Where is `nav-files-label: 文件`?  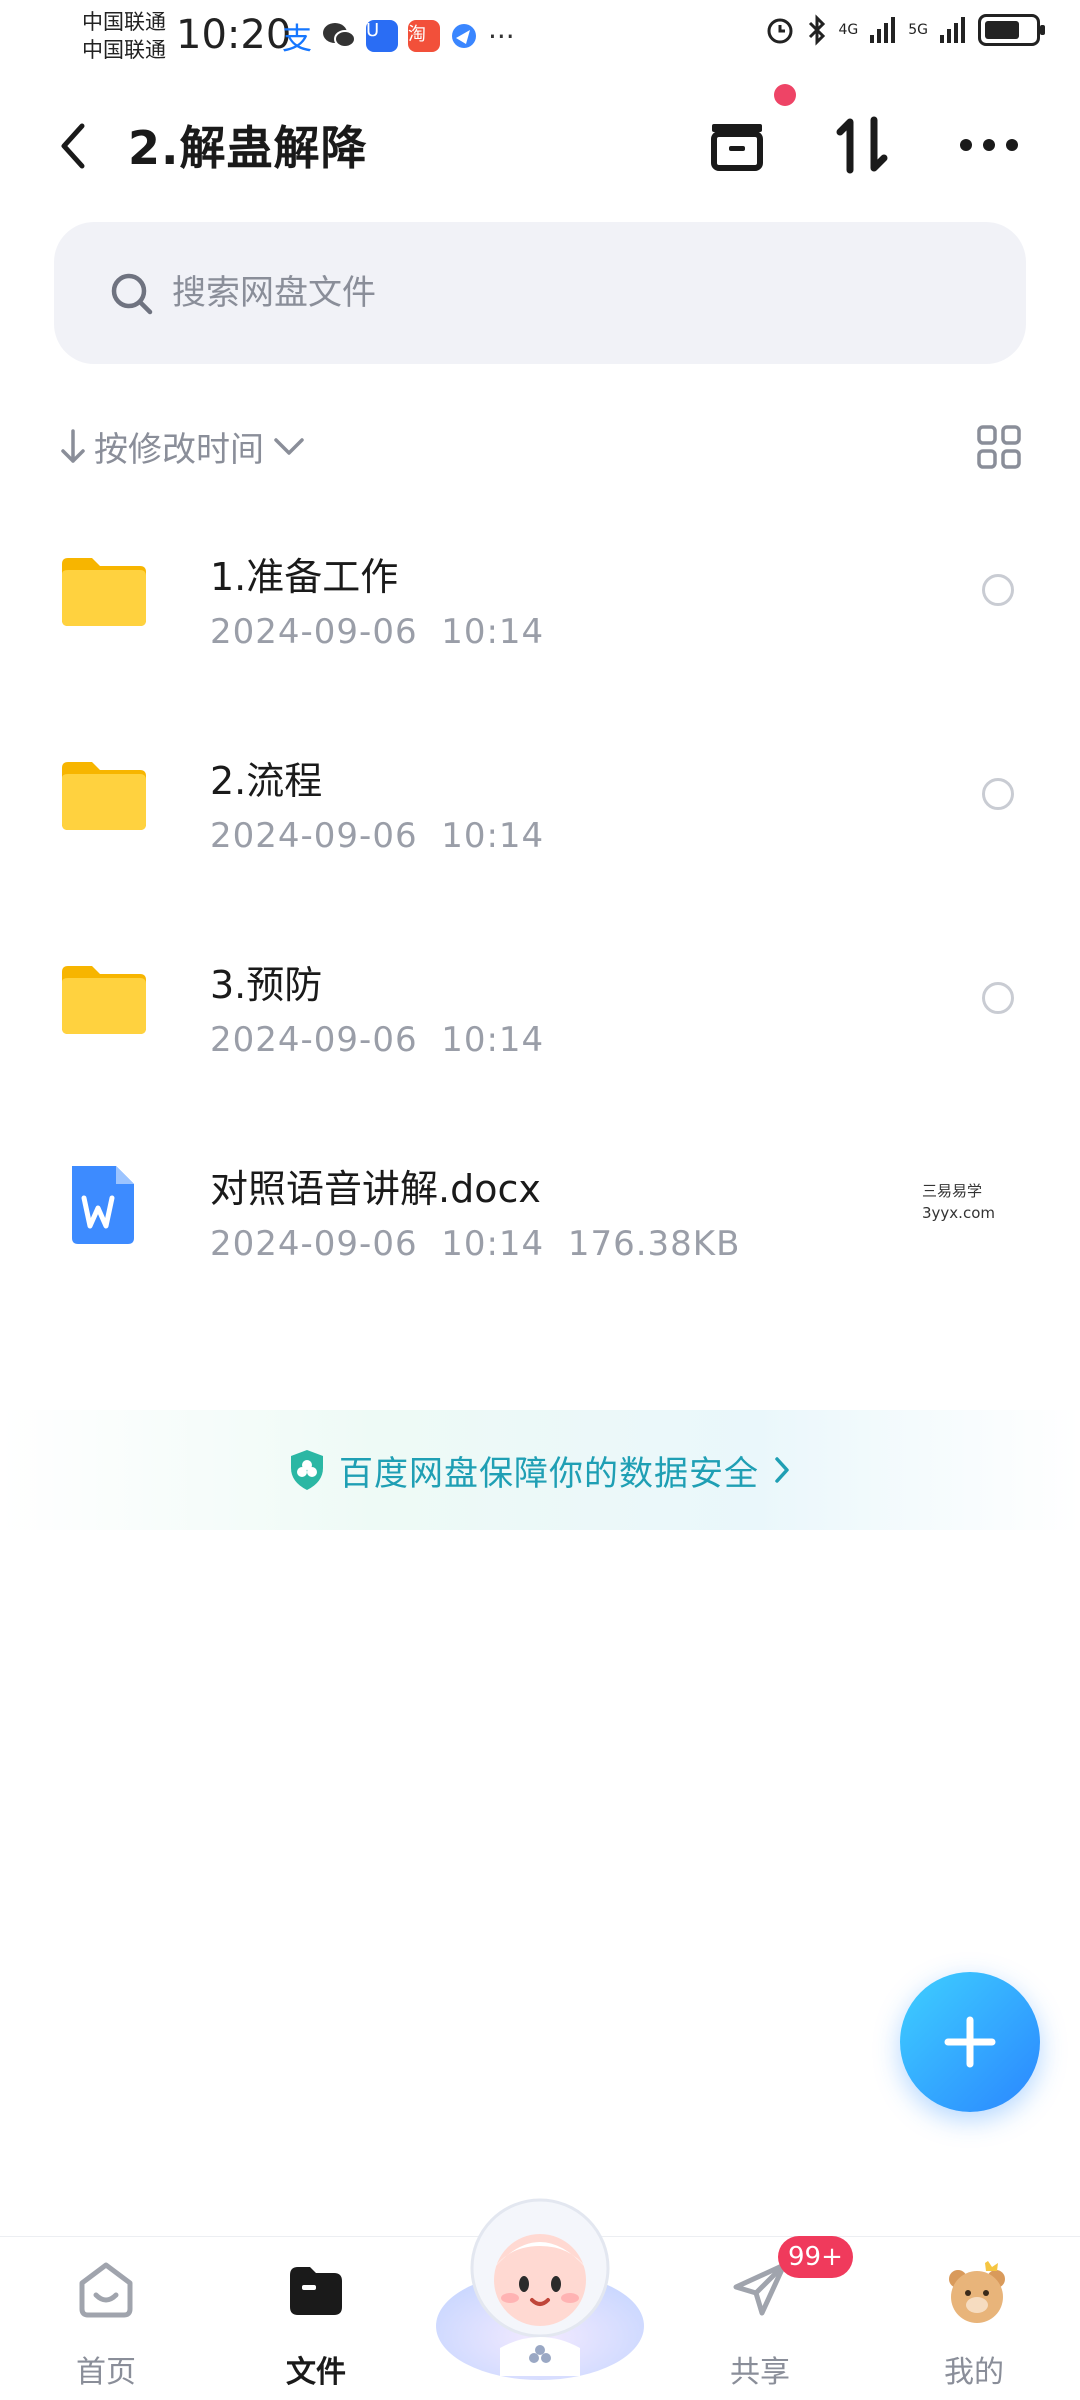 nav-files-label: 文件 is located at coordinates (316, 2372).